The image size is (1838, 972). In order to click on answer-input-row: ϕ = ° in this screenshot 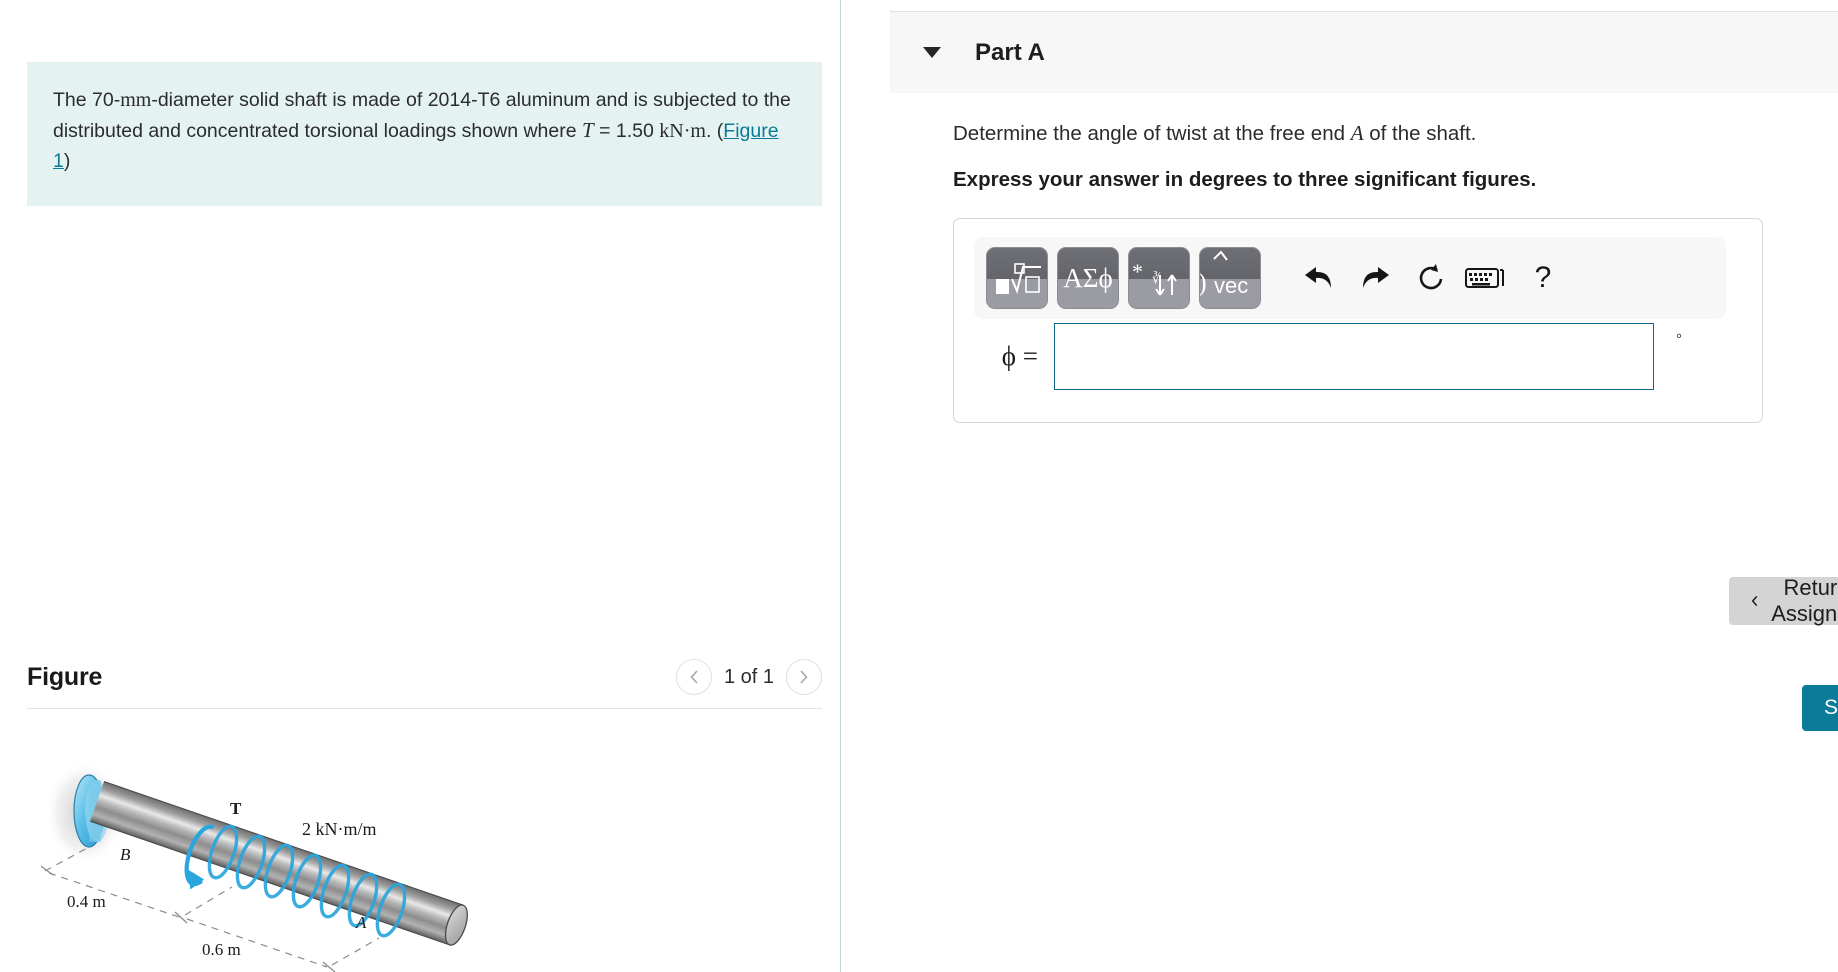, I will do `click(1358, 356)`.